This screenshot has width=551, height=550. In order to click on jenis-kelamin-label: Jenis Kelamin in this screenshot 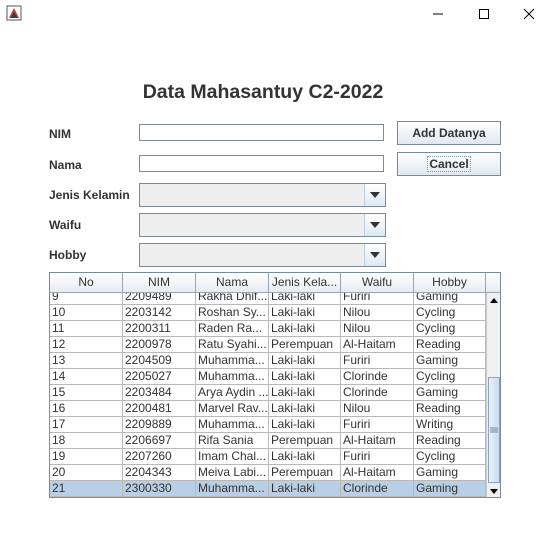, I will do `click(89, 195)`.